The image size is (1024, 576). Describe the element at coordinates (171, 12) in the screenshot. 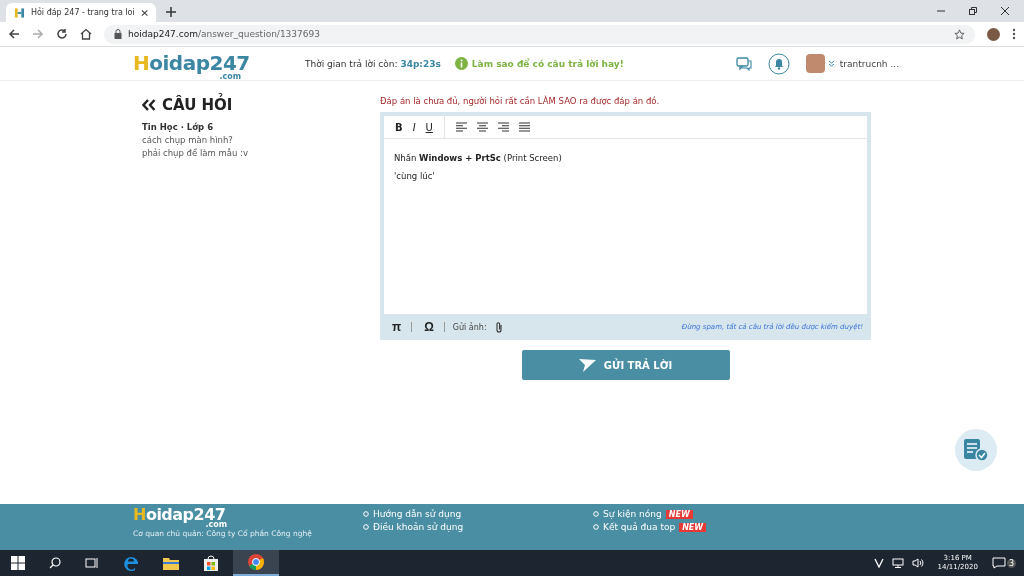

I see `new-tab-icon` at that location.